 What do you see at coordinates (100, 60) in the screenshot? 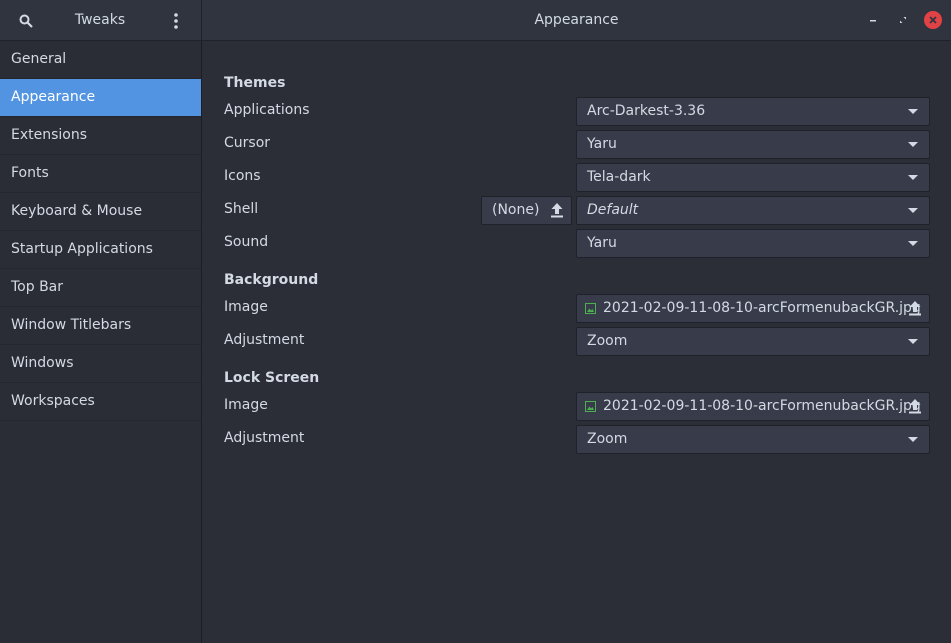
I see `sidebar-item-general: General` at bounding box center [100, 60].